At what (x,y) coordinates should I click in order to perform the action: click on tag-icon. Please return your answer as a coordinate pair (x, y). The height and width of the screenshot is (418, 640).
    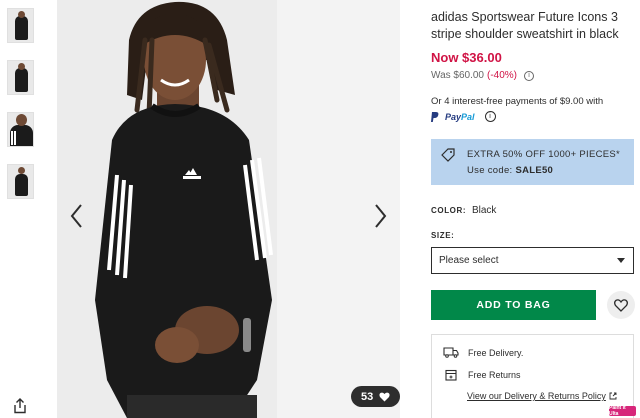
    Looking at the image, I should click on (448, 155).